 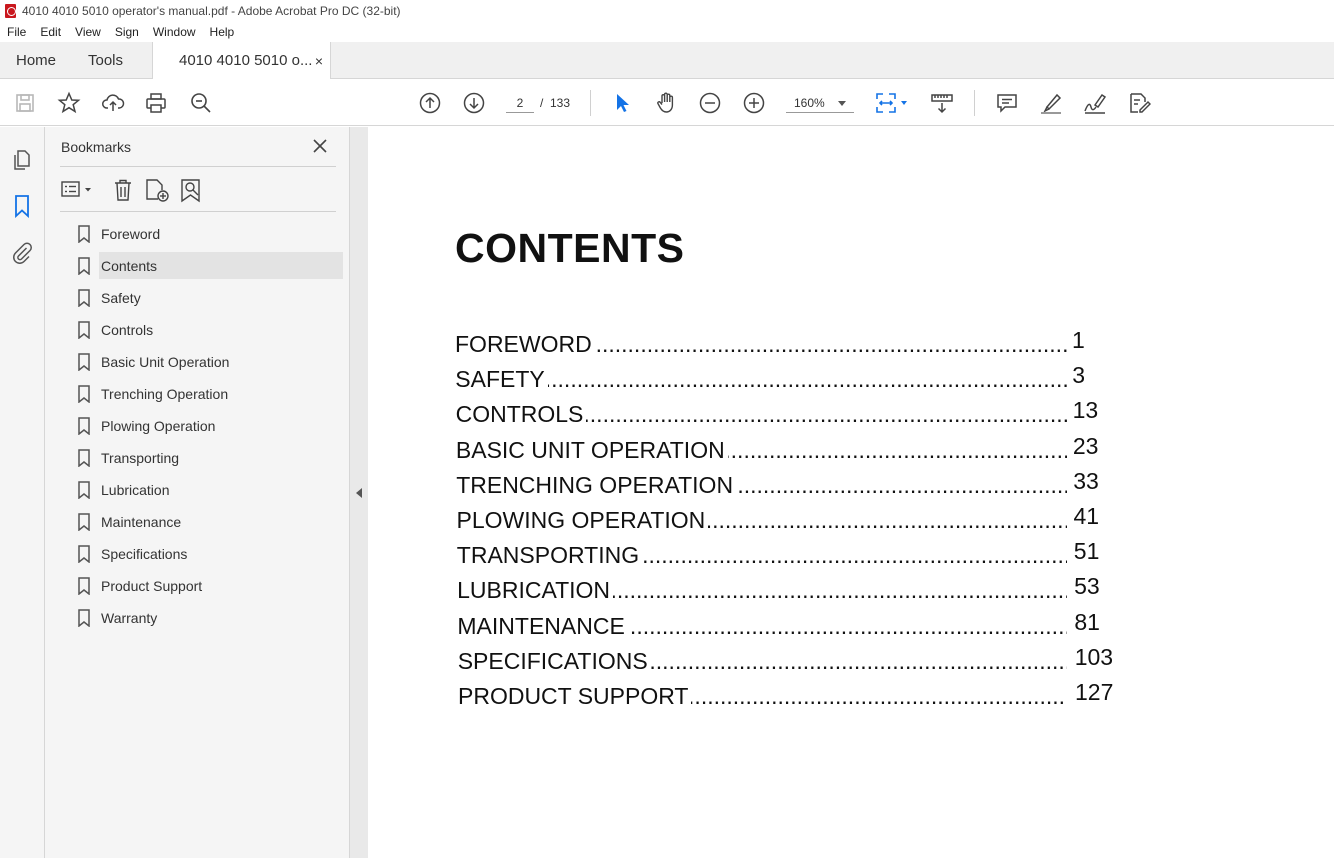 I want to click on bookmark-item-warranty: Warranty, so click(x=197, y=618).